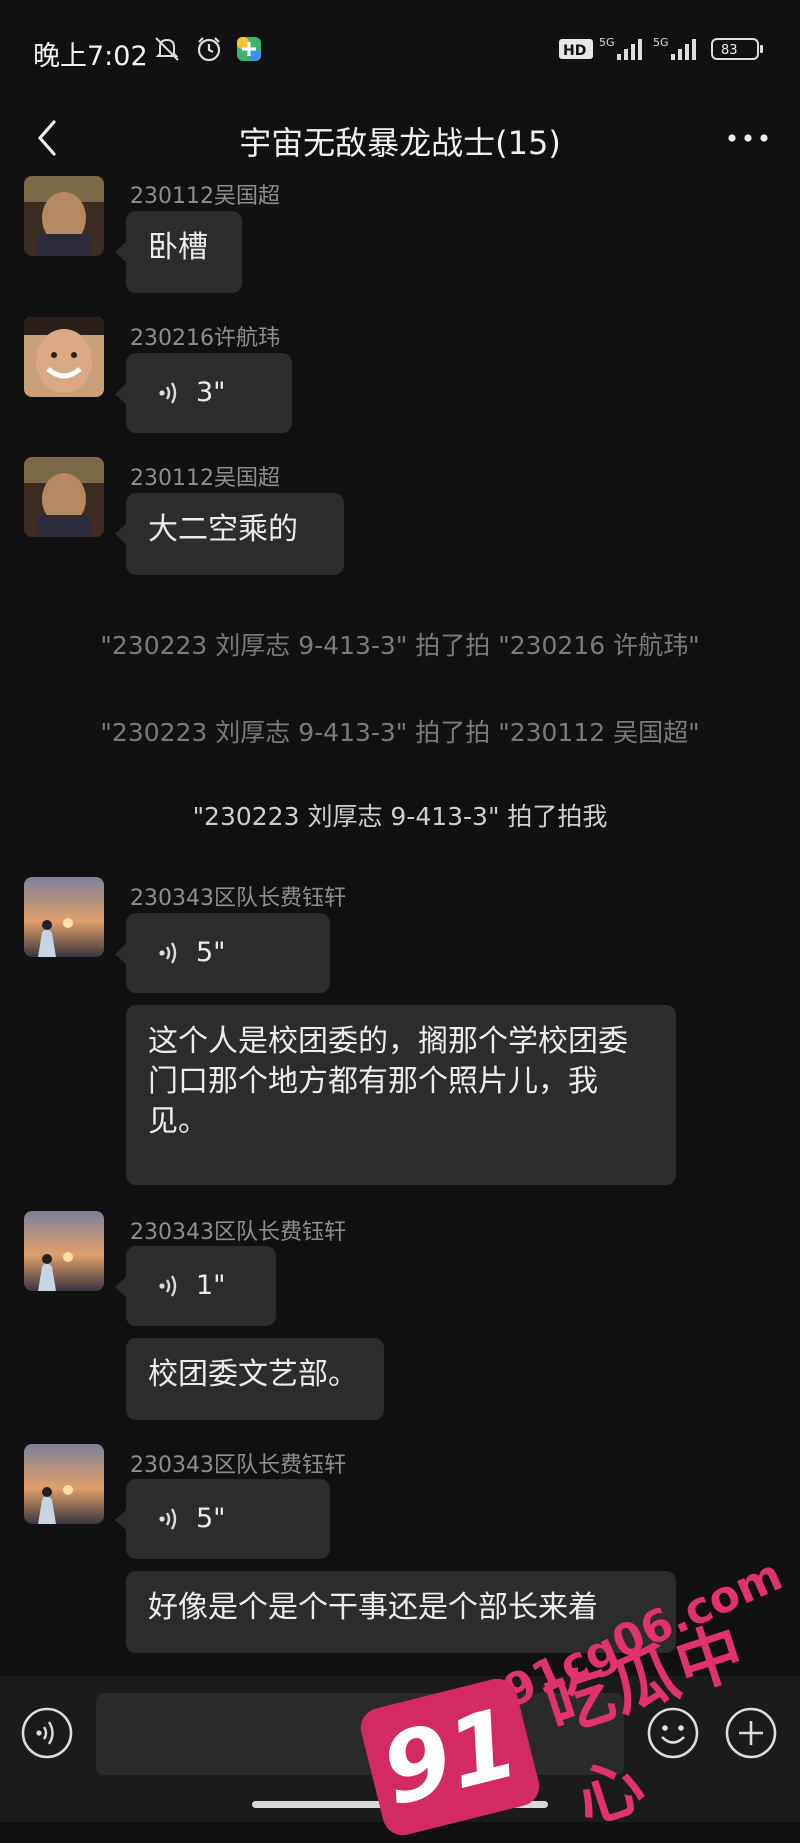  I want to click on signal-icon-1: 5G, so click(622, 49).